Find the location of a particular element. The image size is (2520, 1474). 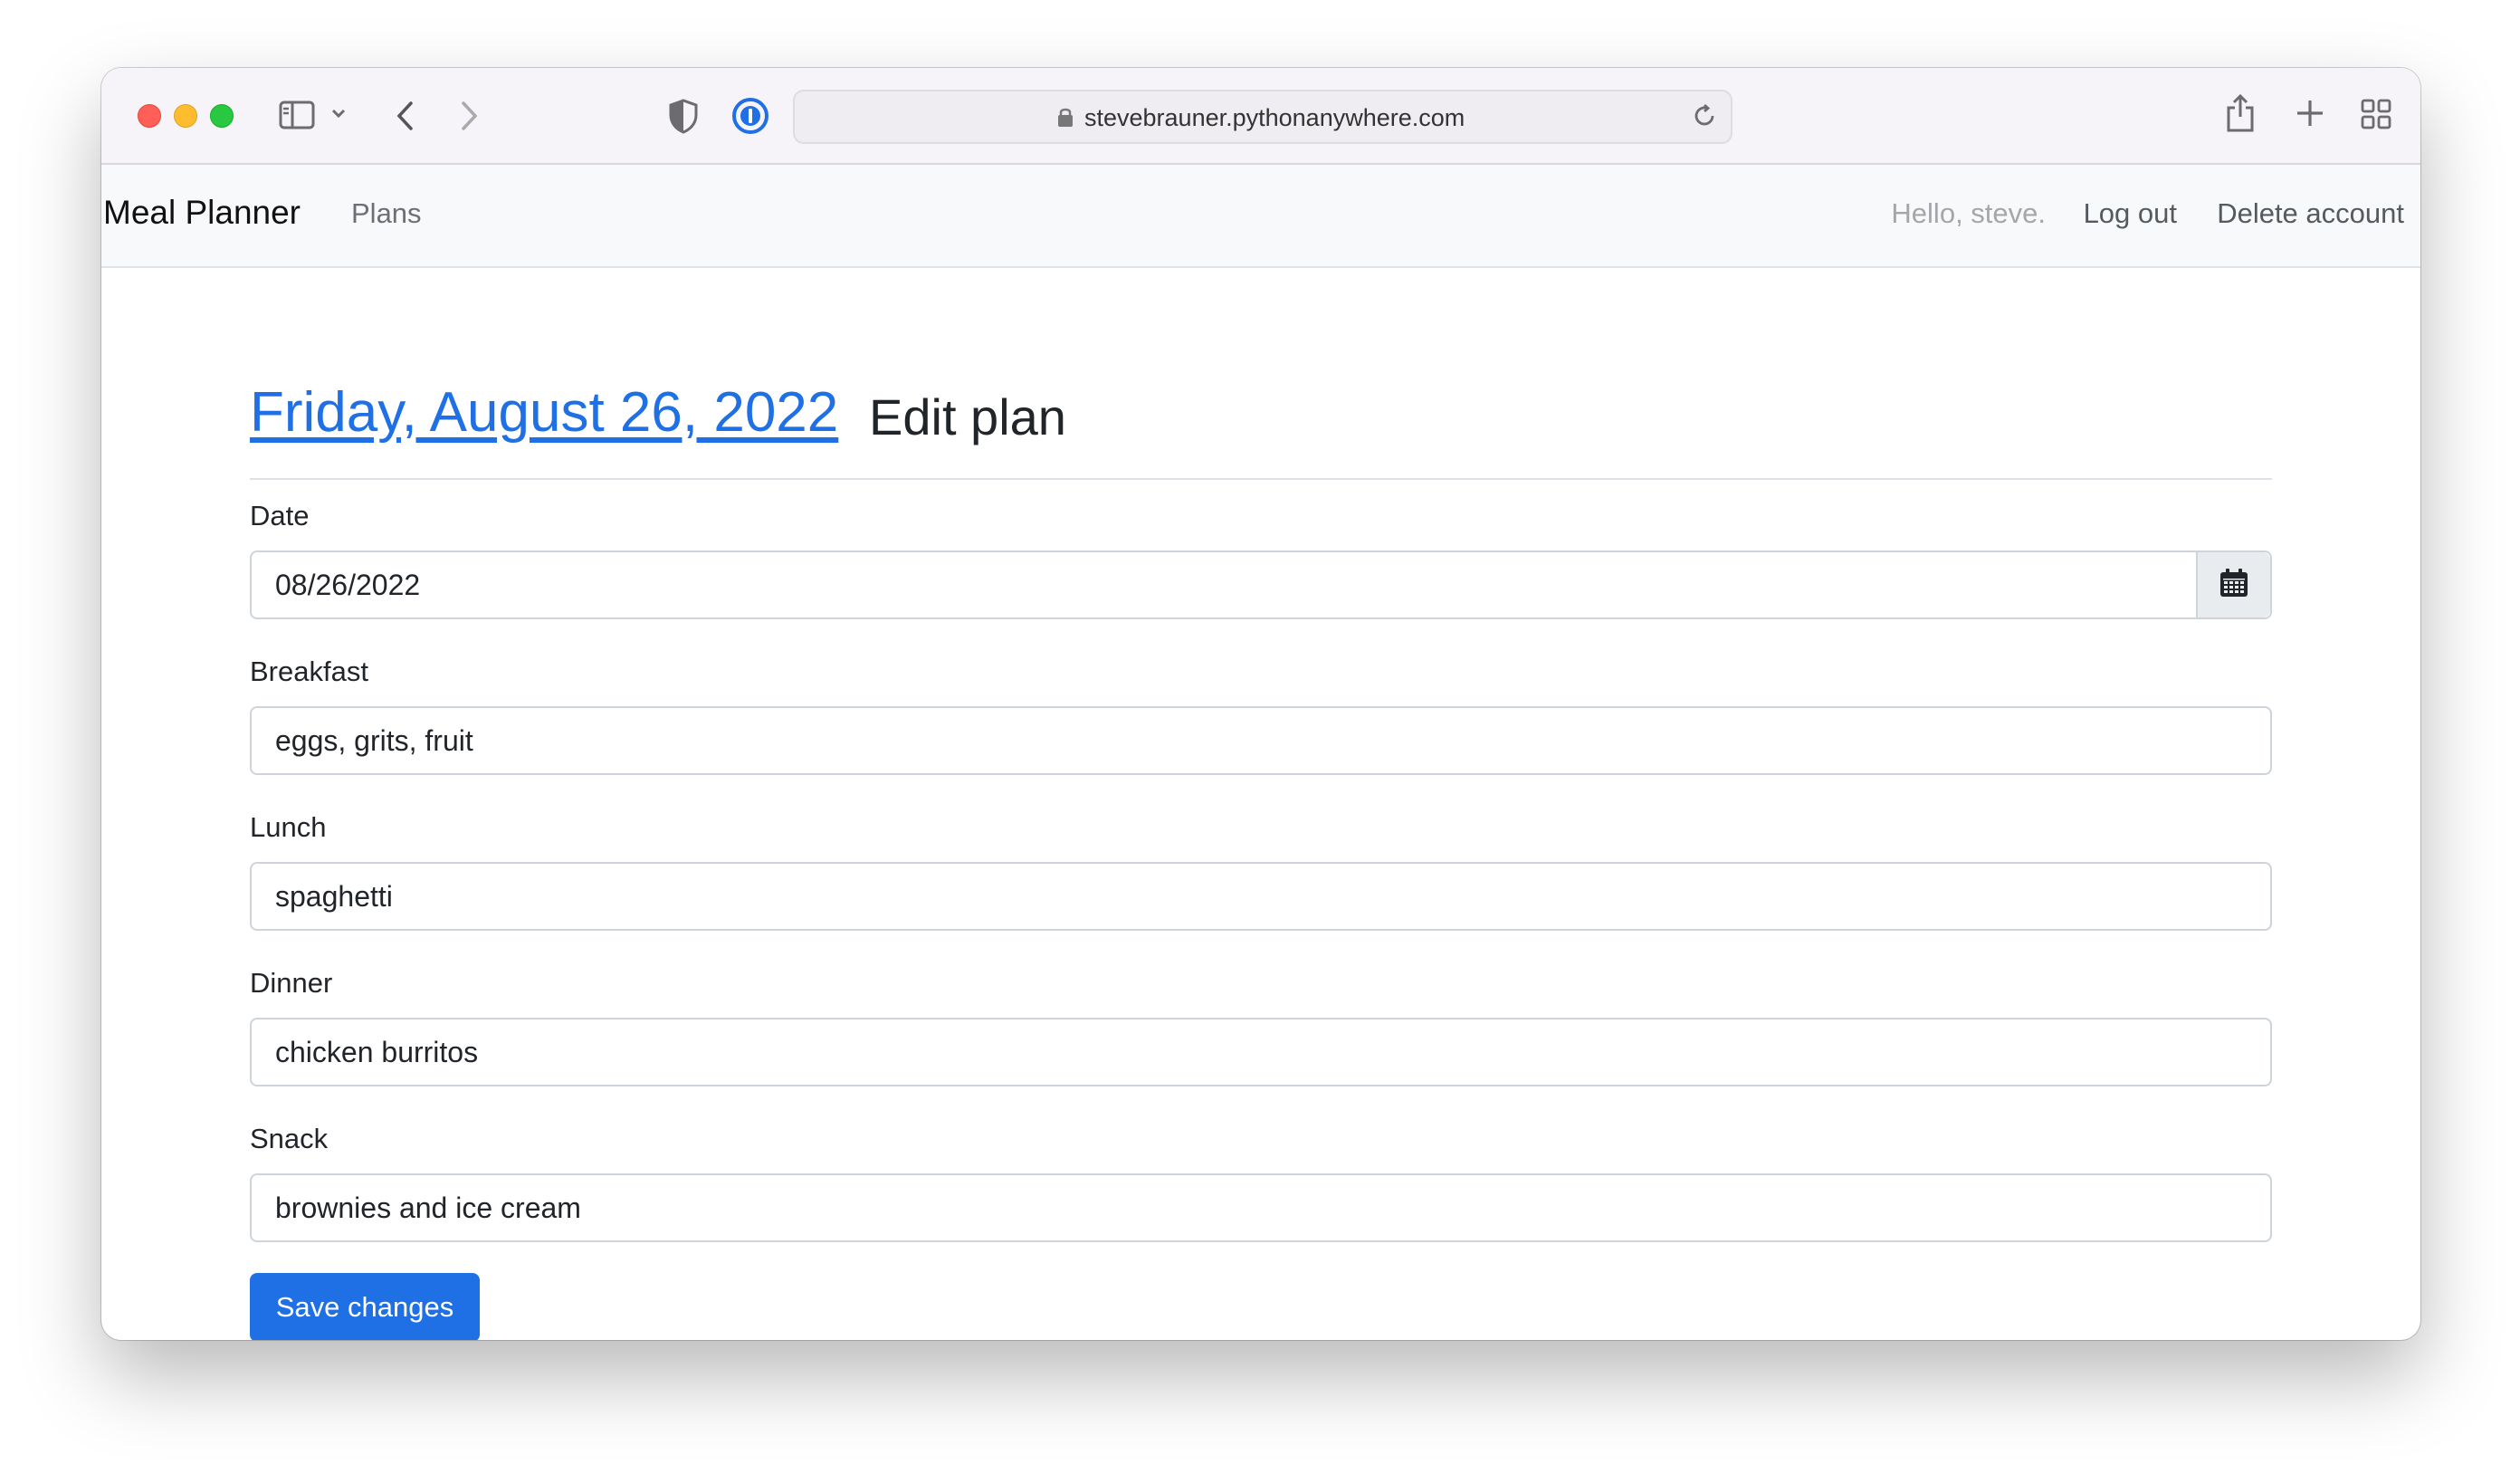

password-manager-icon is located at coordinates (750, 116).